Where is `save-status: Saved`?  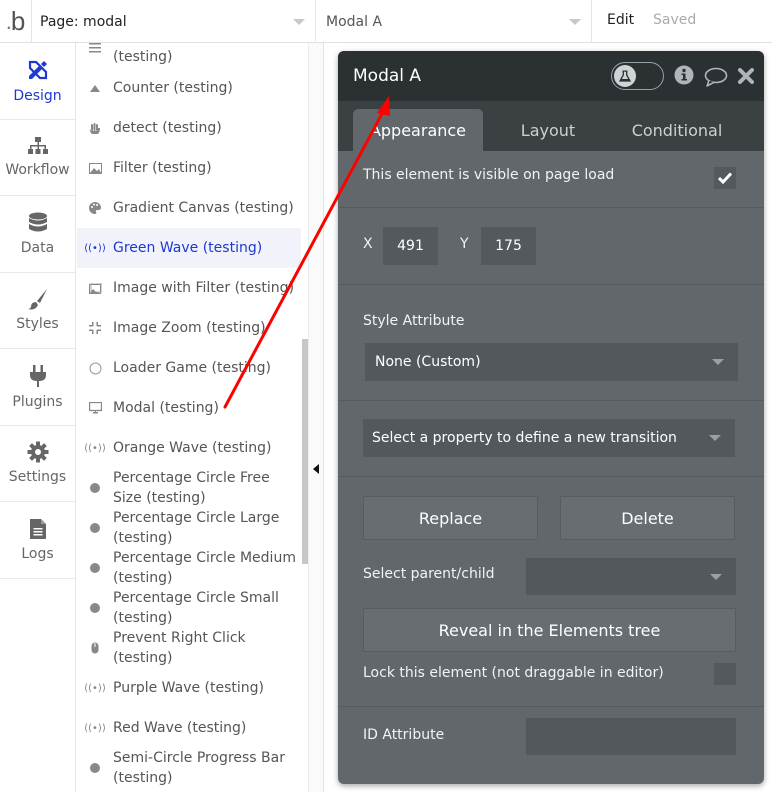 save-status: Saved is located at coordinates (675, 20).